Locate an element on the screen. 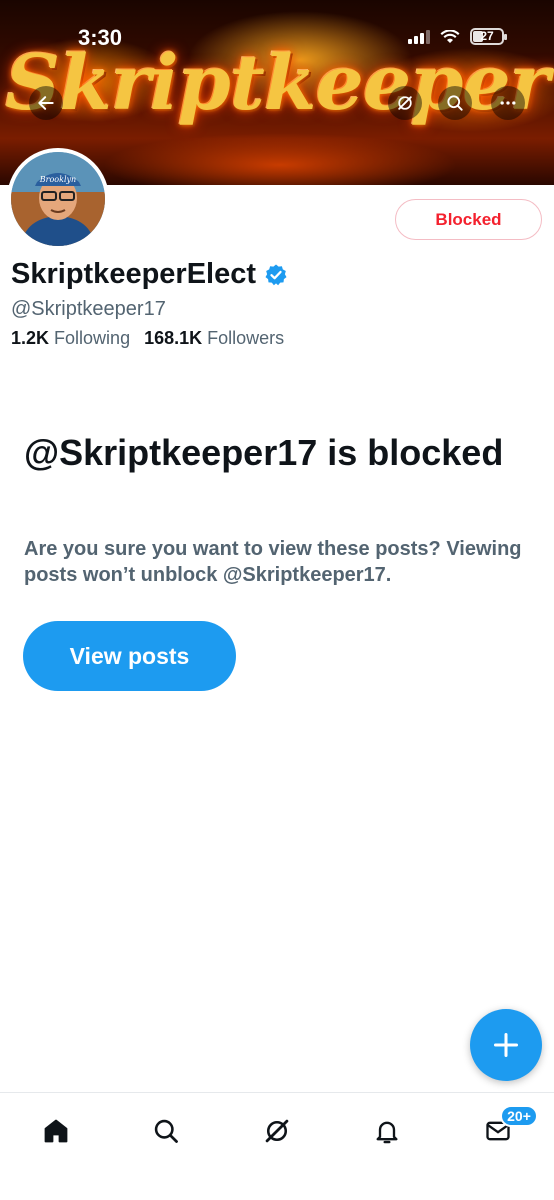 This screenshot has width=554, height=1200. bottom-tab-bar: 20+ is located at coordinates (277, 1146).